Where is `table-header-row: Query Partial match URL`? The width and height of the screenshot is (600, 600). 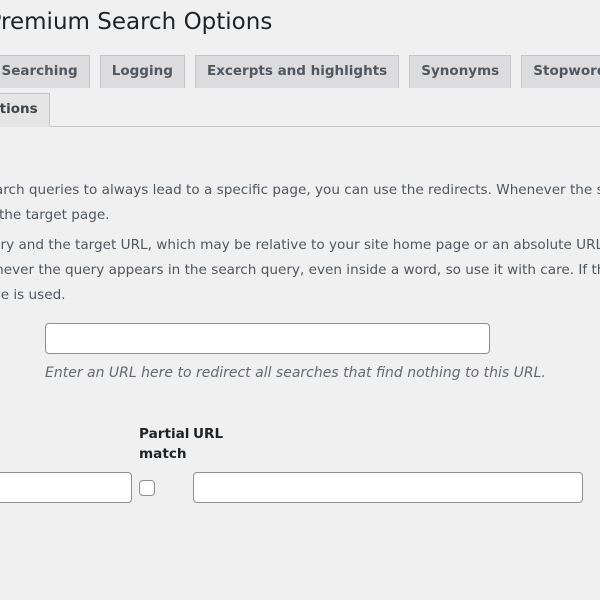
table-header-row: Query Partial match URL is located at coordinates (291, 444).